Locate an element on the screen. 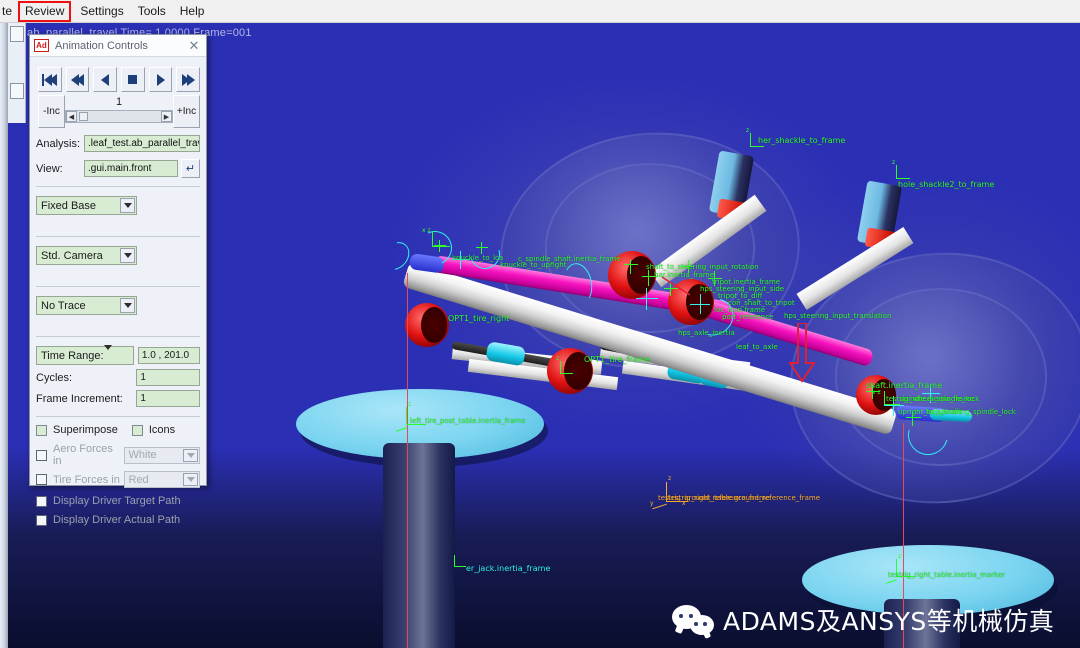 Image resolution: width=1080 pixels, height=648 pixels. menu-item-te: te is located at coordinates (9, 11).